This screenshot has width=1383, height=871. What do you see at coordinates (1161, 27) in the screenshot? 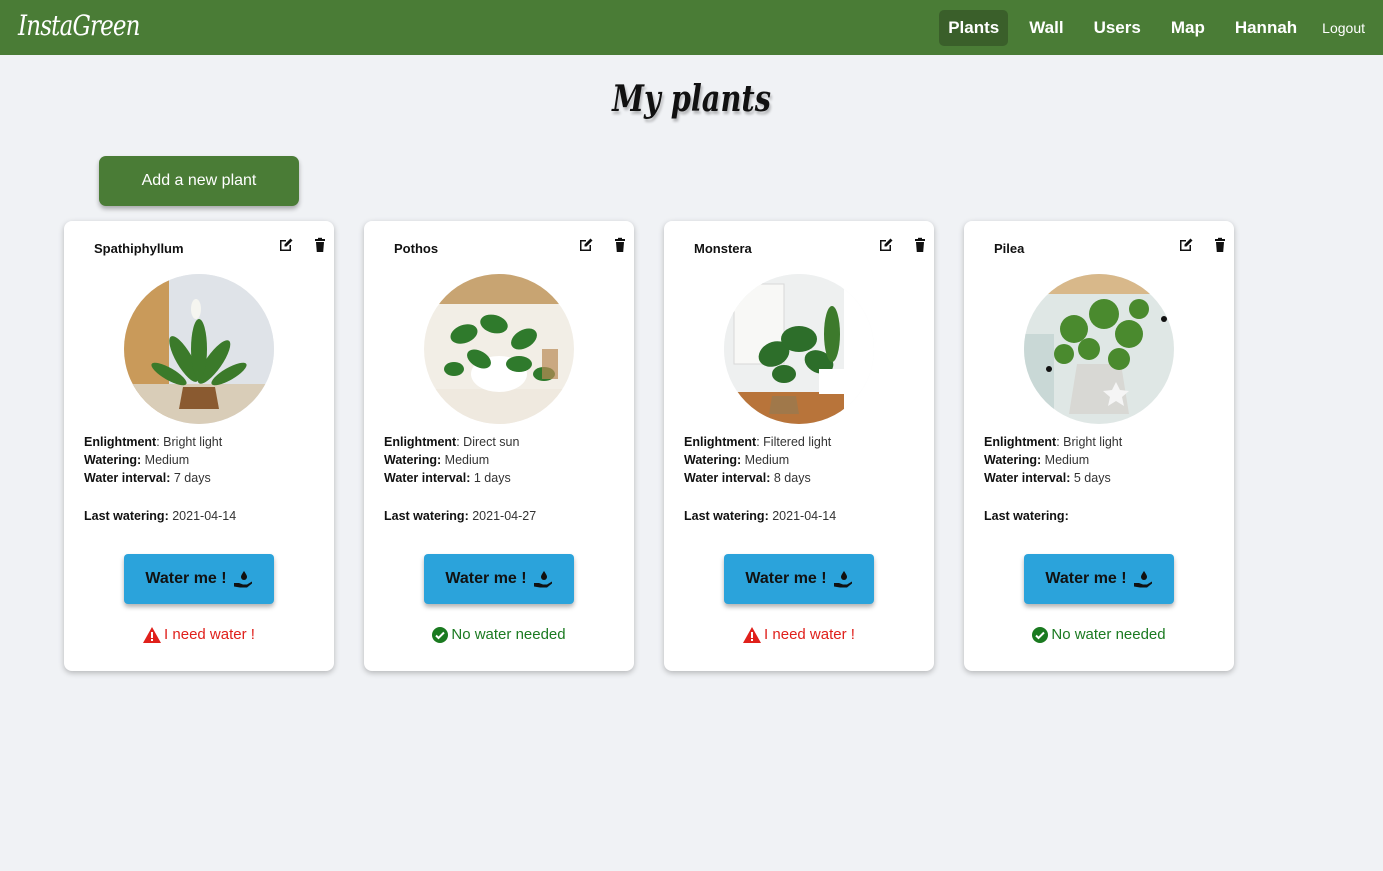
I see `nav-links: Plants Wall Users Map Hannah Logout` at bounding box center [1161, 27].